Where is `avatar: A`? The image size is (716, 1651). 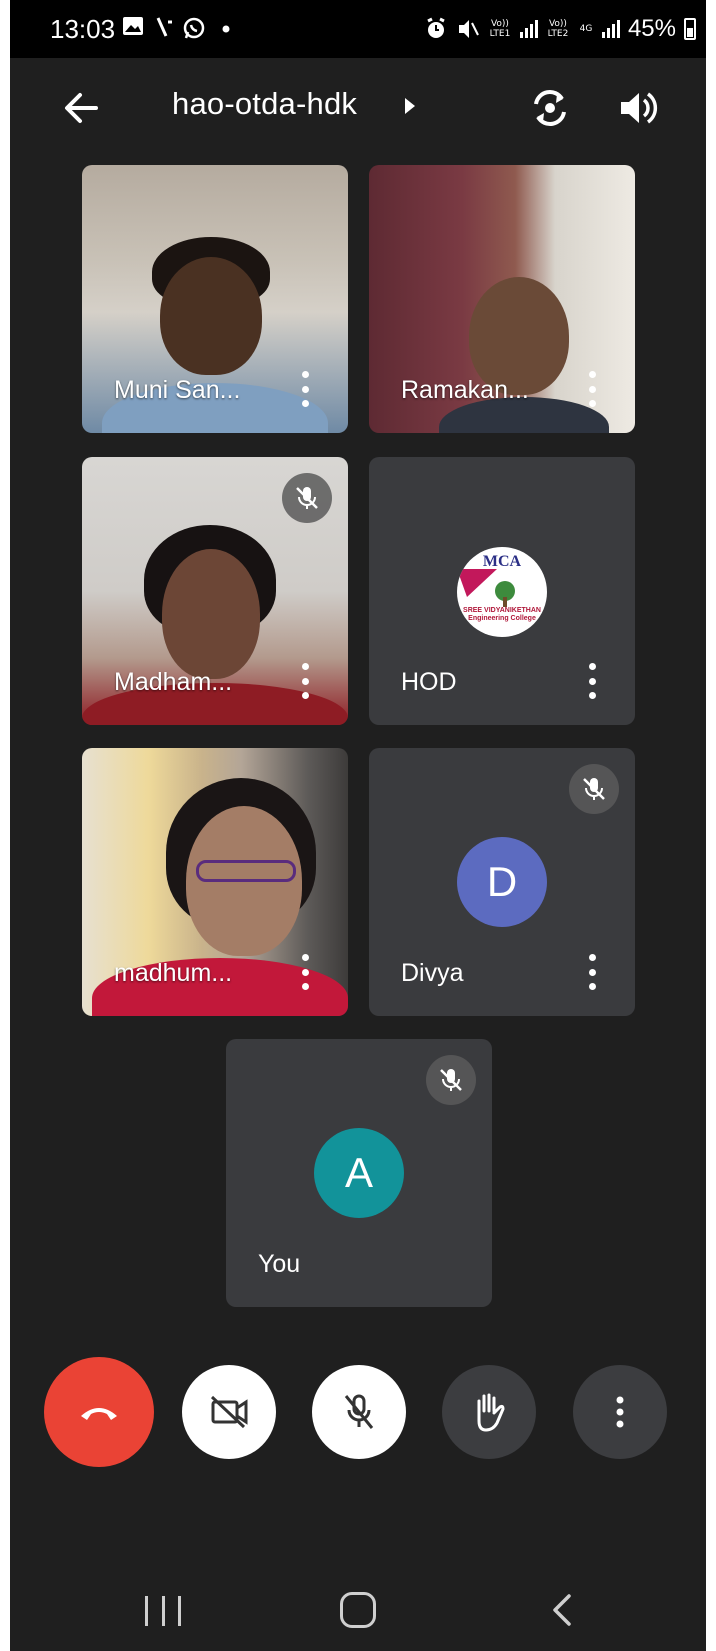 avatar: A is located at coordinates (359, 1173).